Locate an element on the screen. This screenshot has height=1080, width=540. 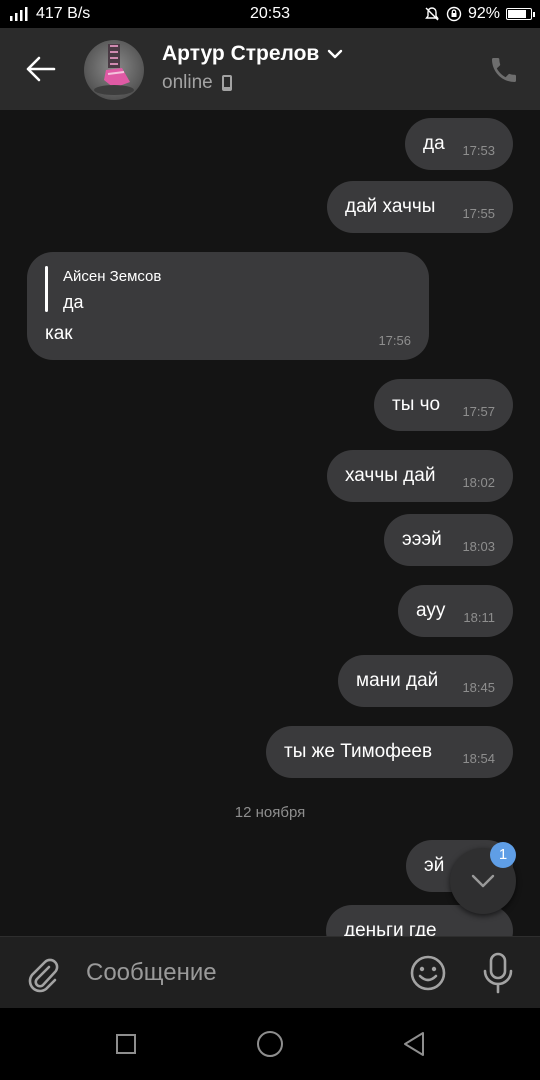
message-bubble: да 17:53 is located at coordinates (459, 144).